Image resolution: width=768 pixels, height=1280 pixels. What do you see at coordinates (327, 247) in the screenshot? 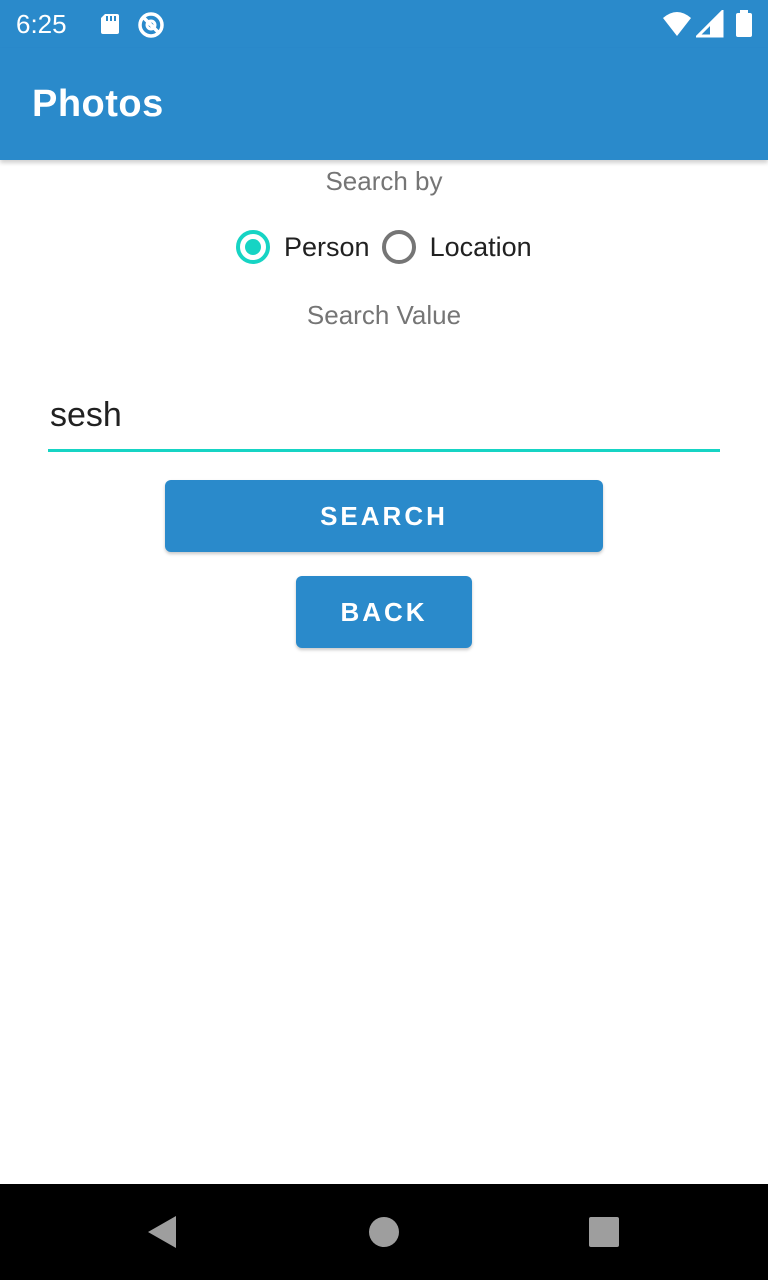
I see `radio-label-person: Person` at bounding box center [327, 247].